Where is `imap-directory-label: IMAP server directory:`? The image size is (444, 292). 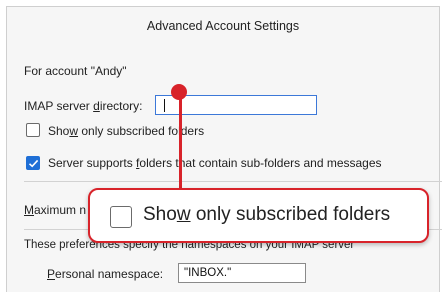 imap-directory-label: IMAP server directory: is located at coordinates (83, 106).